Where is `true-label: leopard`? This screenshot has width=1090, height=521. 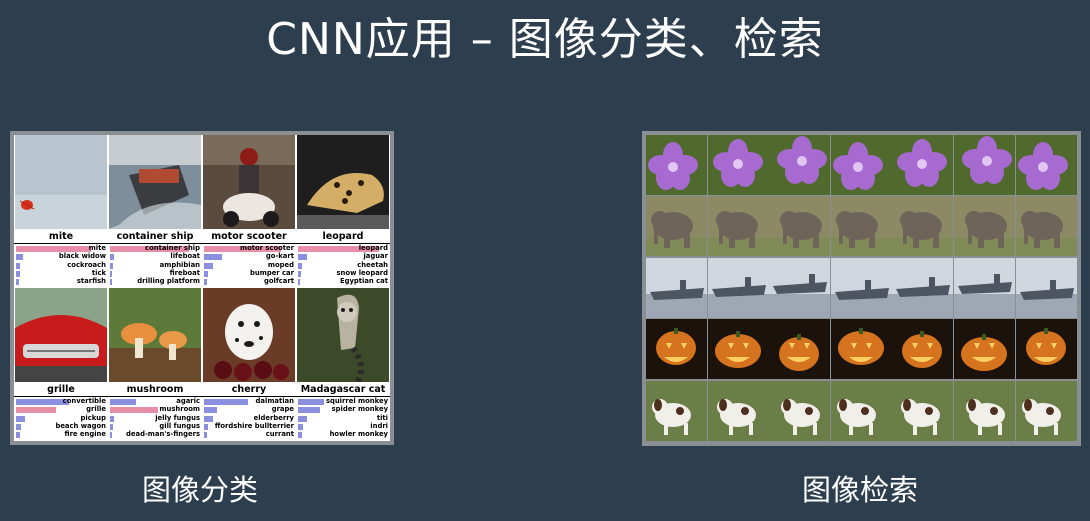
true-label: leopard is located at coordinates (343, 237).